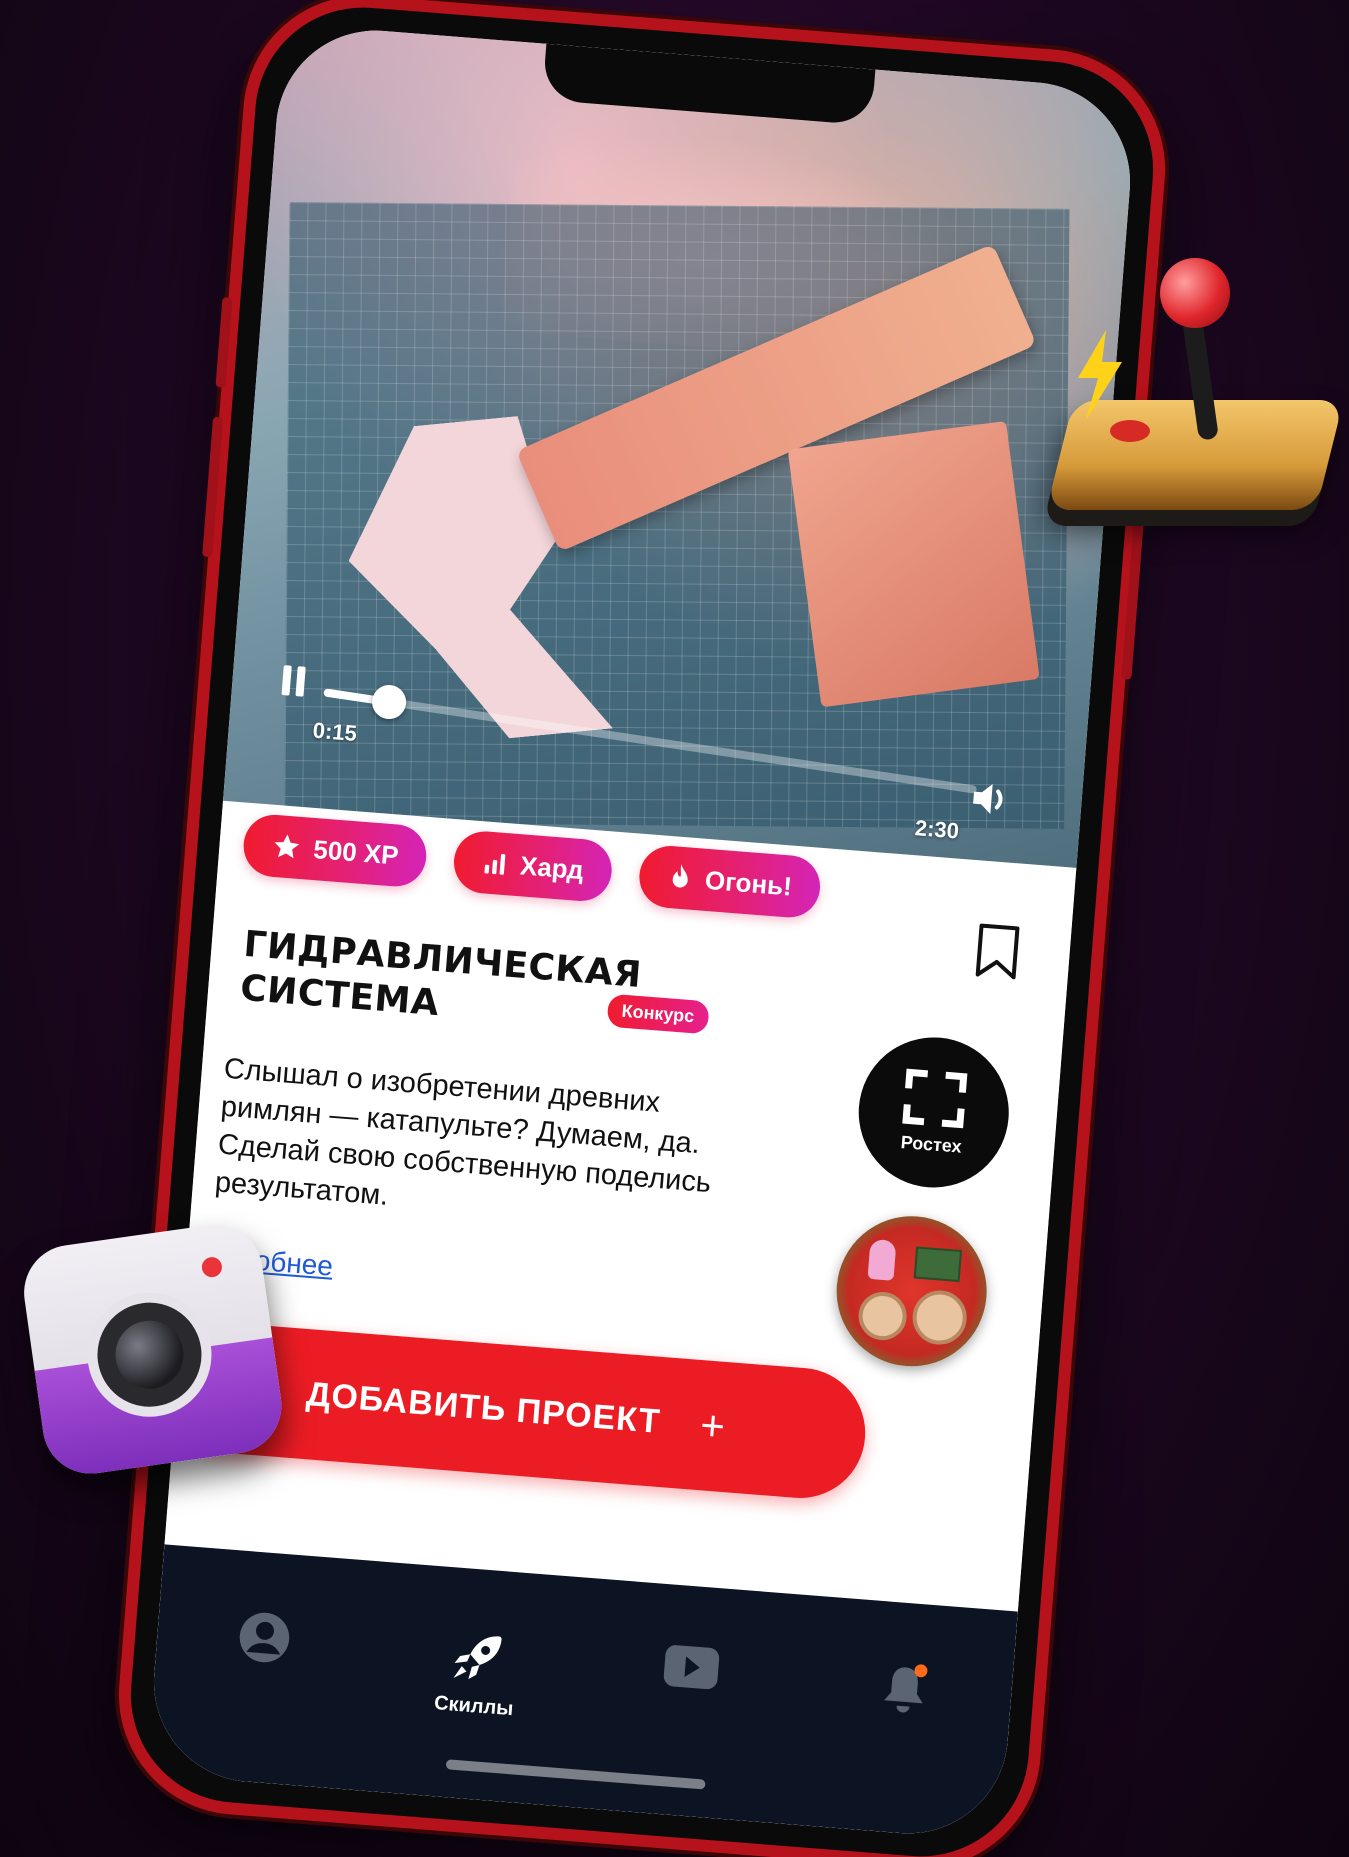 The height and width of the screenshot is (1857, 1349). I want to click on plus-icon: +, so click(713, 1426).